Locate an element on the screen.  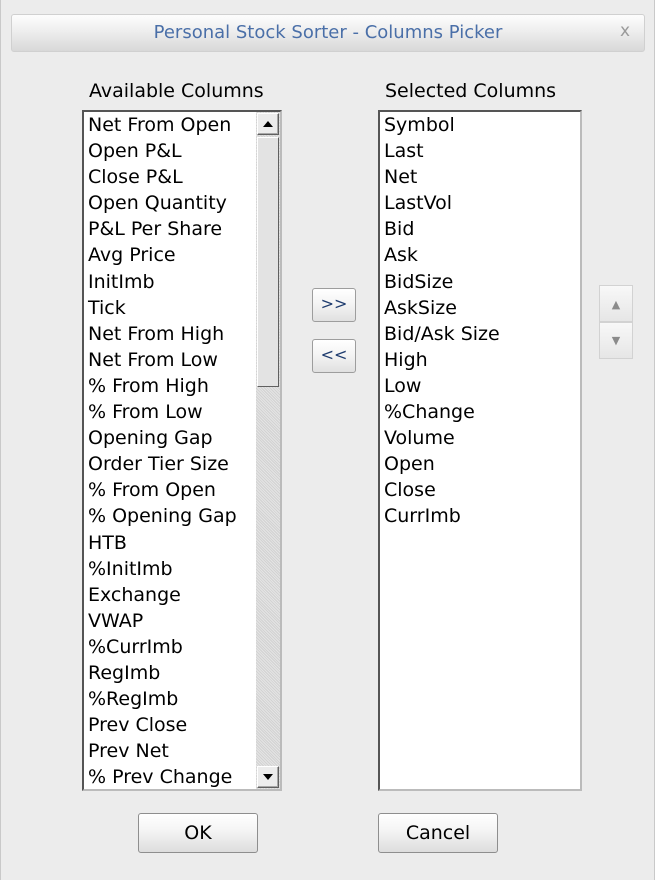
window-title: Personal Stock Sorter - Columns Picker is located at coordinates (328, 32).